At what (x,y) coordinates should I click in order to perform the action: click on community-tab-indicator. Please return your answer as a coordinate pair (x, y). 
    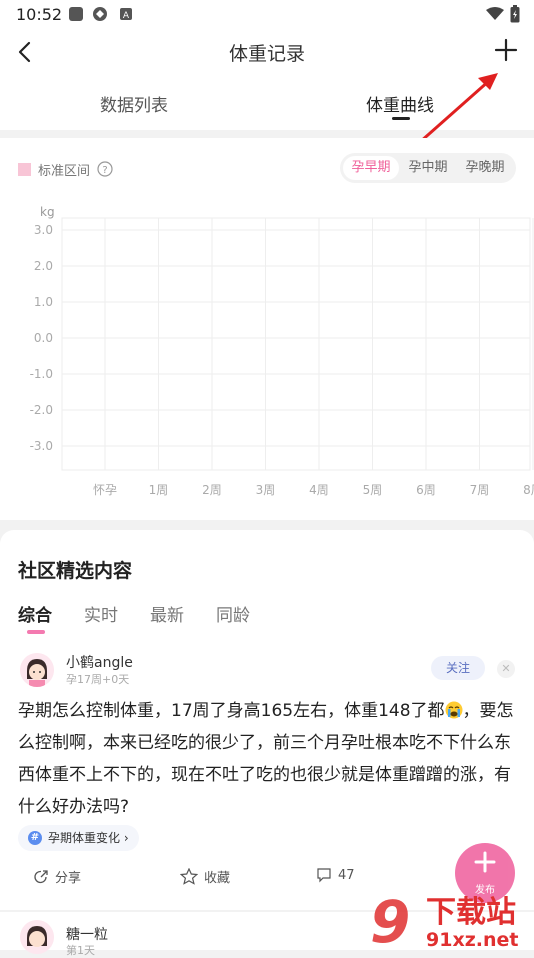
    Looking at the image, I should click on (36, 632).